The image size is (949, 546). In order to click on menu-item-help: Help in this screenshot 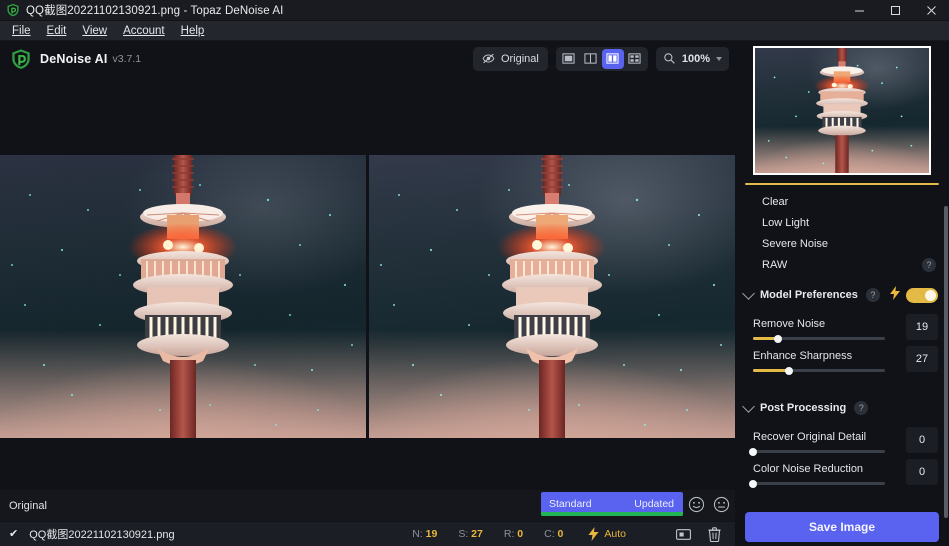, I will do `click(193, 31)`.